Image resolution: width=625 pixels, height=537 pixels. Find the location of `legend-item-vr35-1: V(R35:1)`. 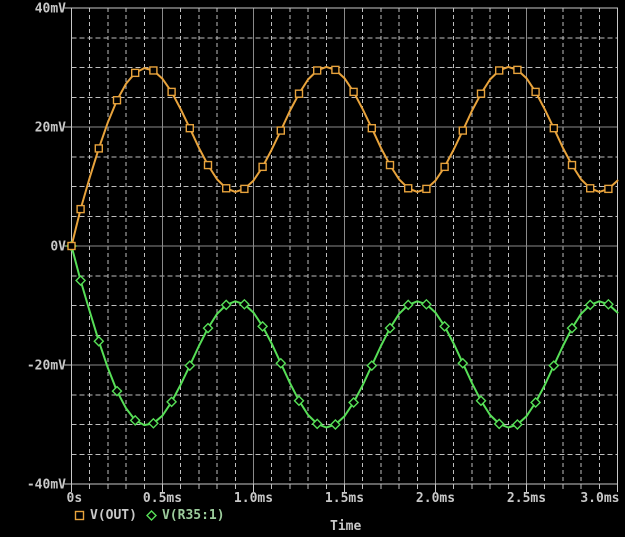

legend-item-vr35-1: V(R35:1) is located at coordinates (185, 515).